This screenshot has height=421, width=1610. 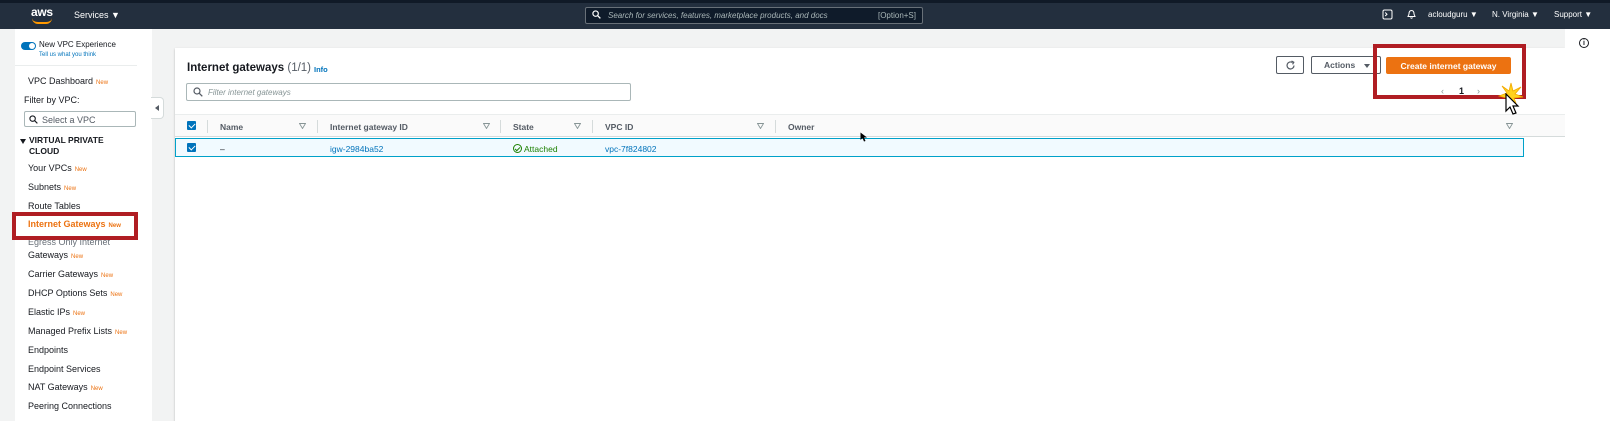 I want to click on title-text: Internet gateways, so click(x=236, y=68).